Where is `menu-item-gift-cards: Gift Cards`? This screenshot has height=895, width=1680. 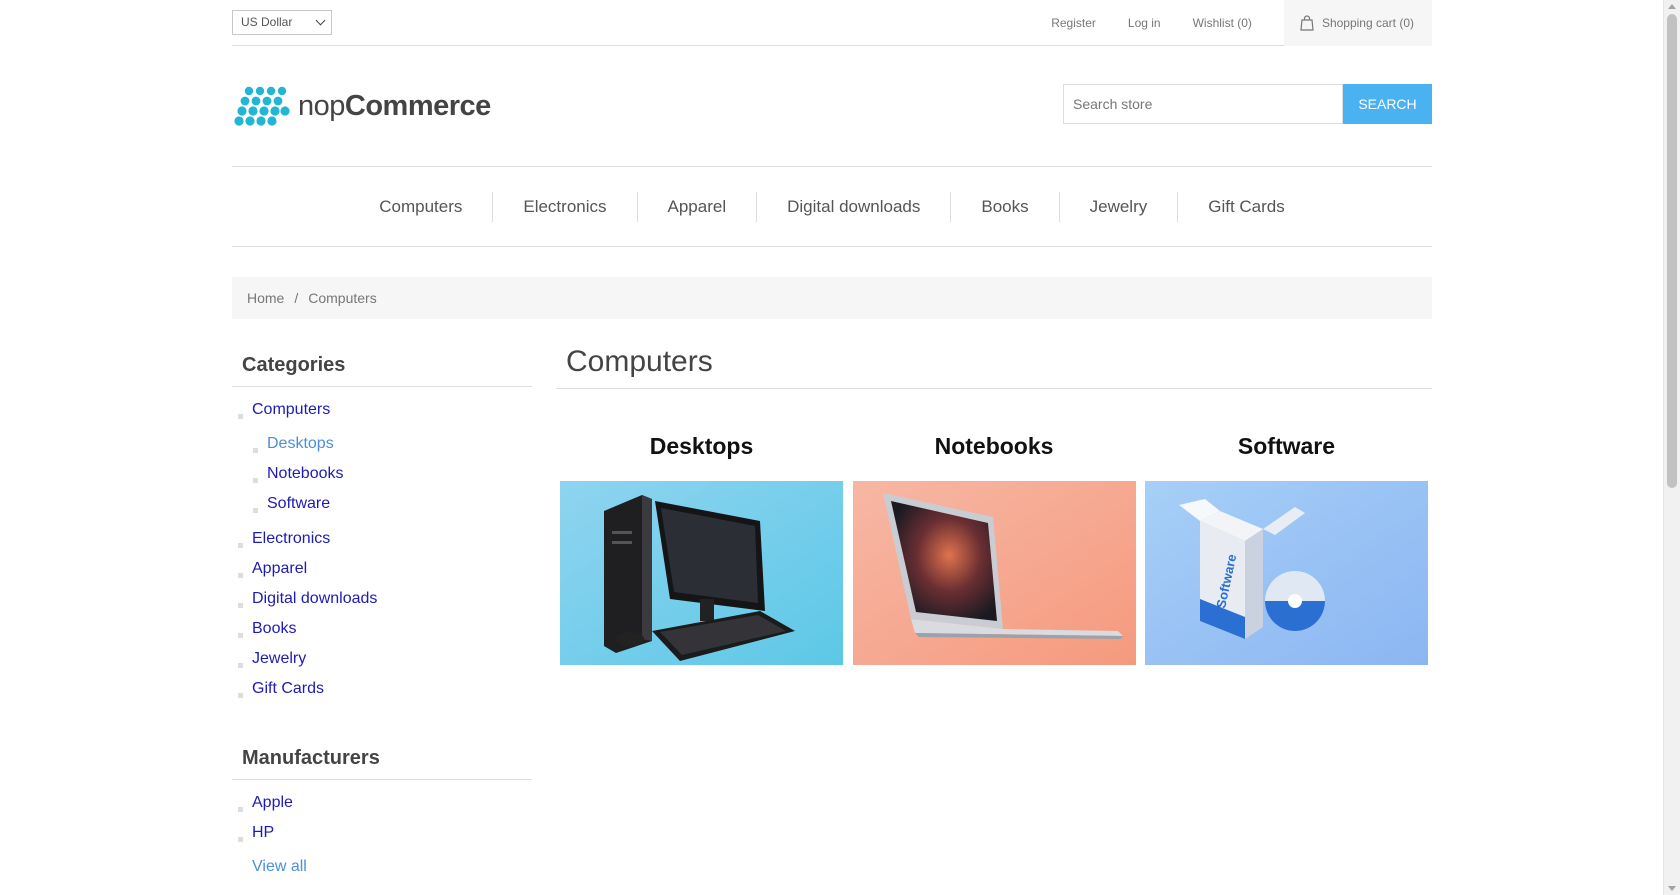
menu-item-gift-cards: Gift Cards is located at coordinates (1246, 207).